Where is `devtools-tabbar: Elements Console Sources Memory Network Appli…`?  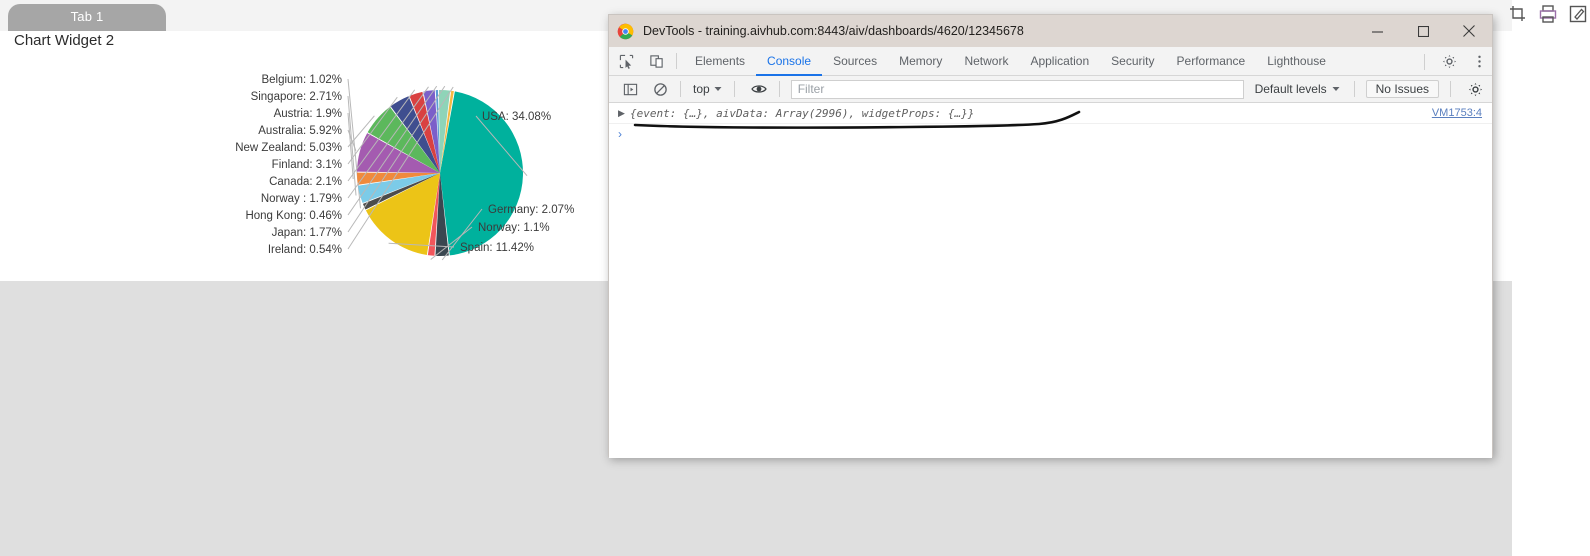
devtools-tabbar: Elements Console Sources Memory Network Appli… is located at coordinates (1050, 61).